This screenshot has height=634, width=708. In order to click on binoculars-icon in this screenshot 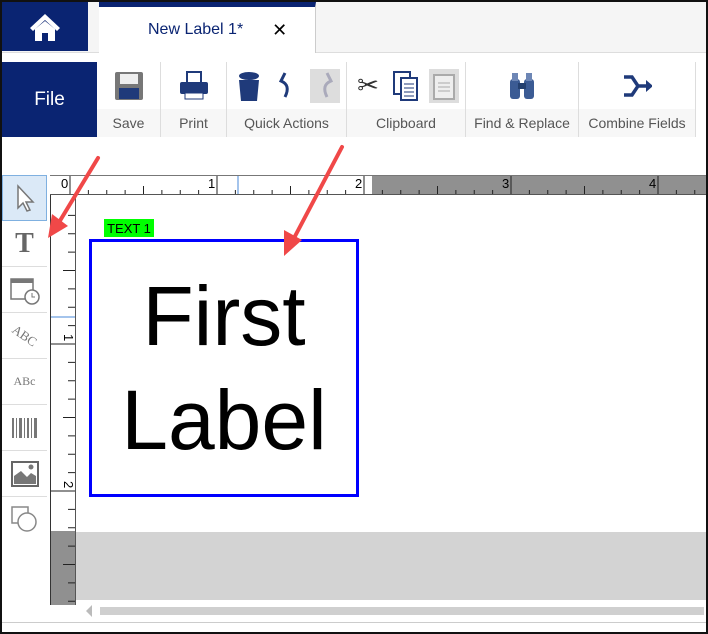, I will do `click(522, 86)`.